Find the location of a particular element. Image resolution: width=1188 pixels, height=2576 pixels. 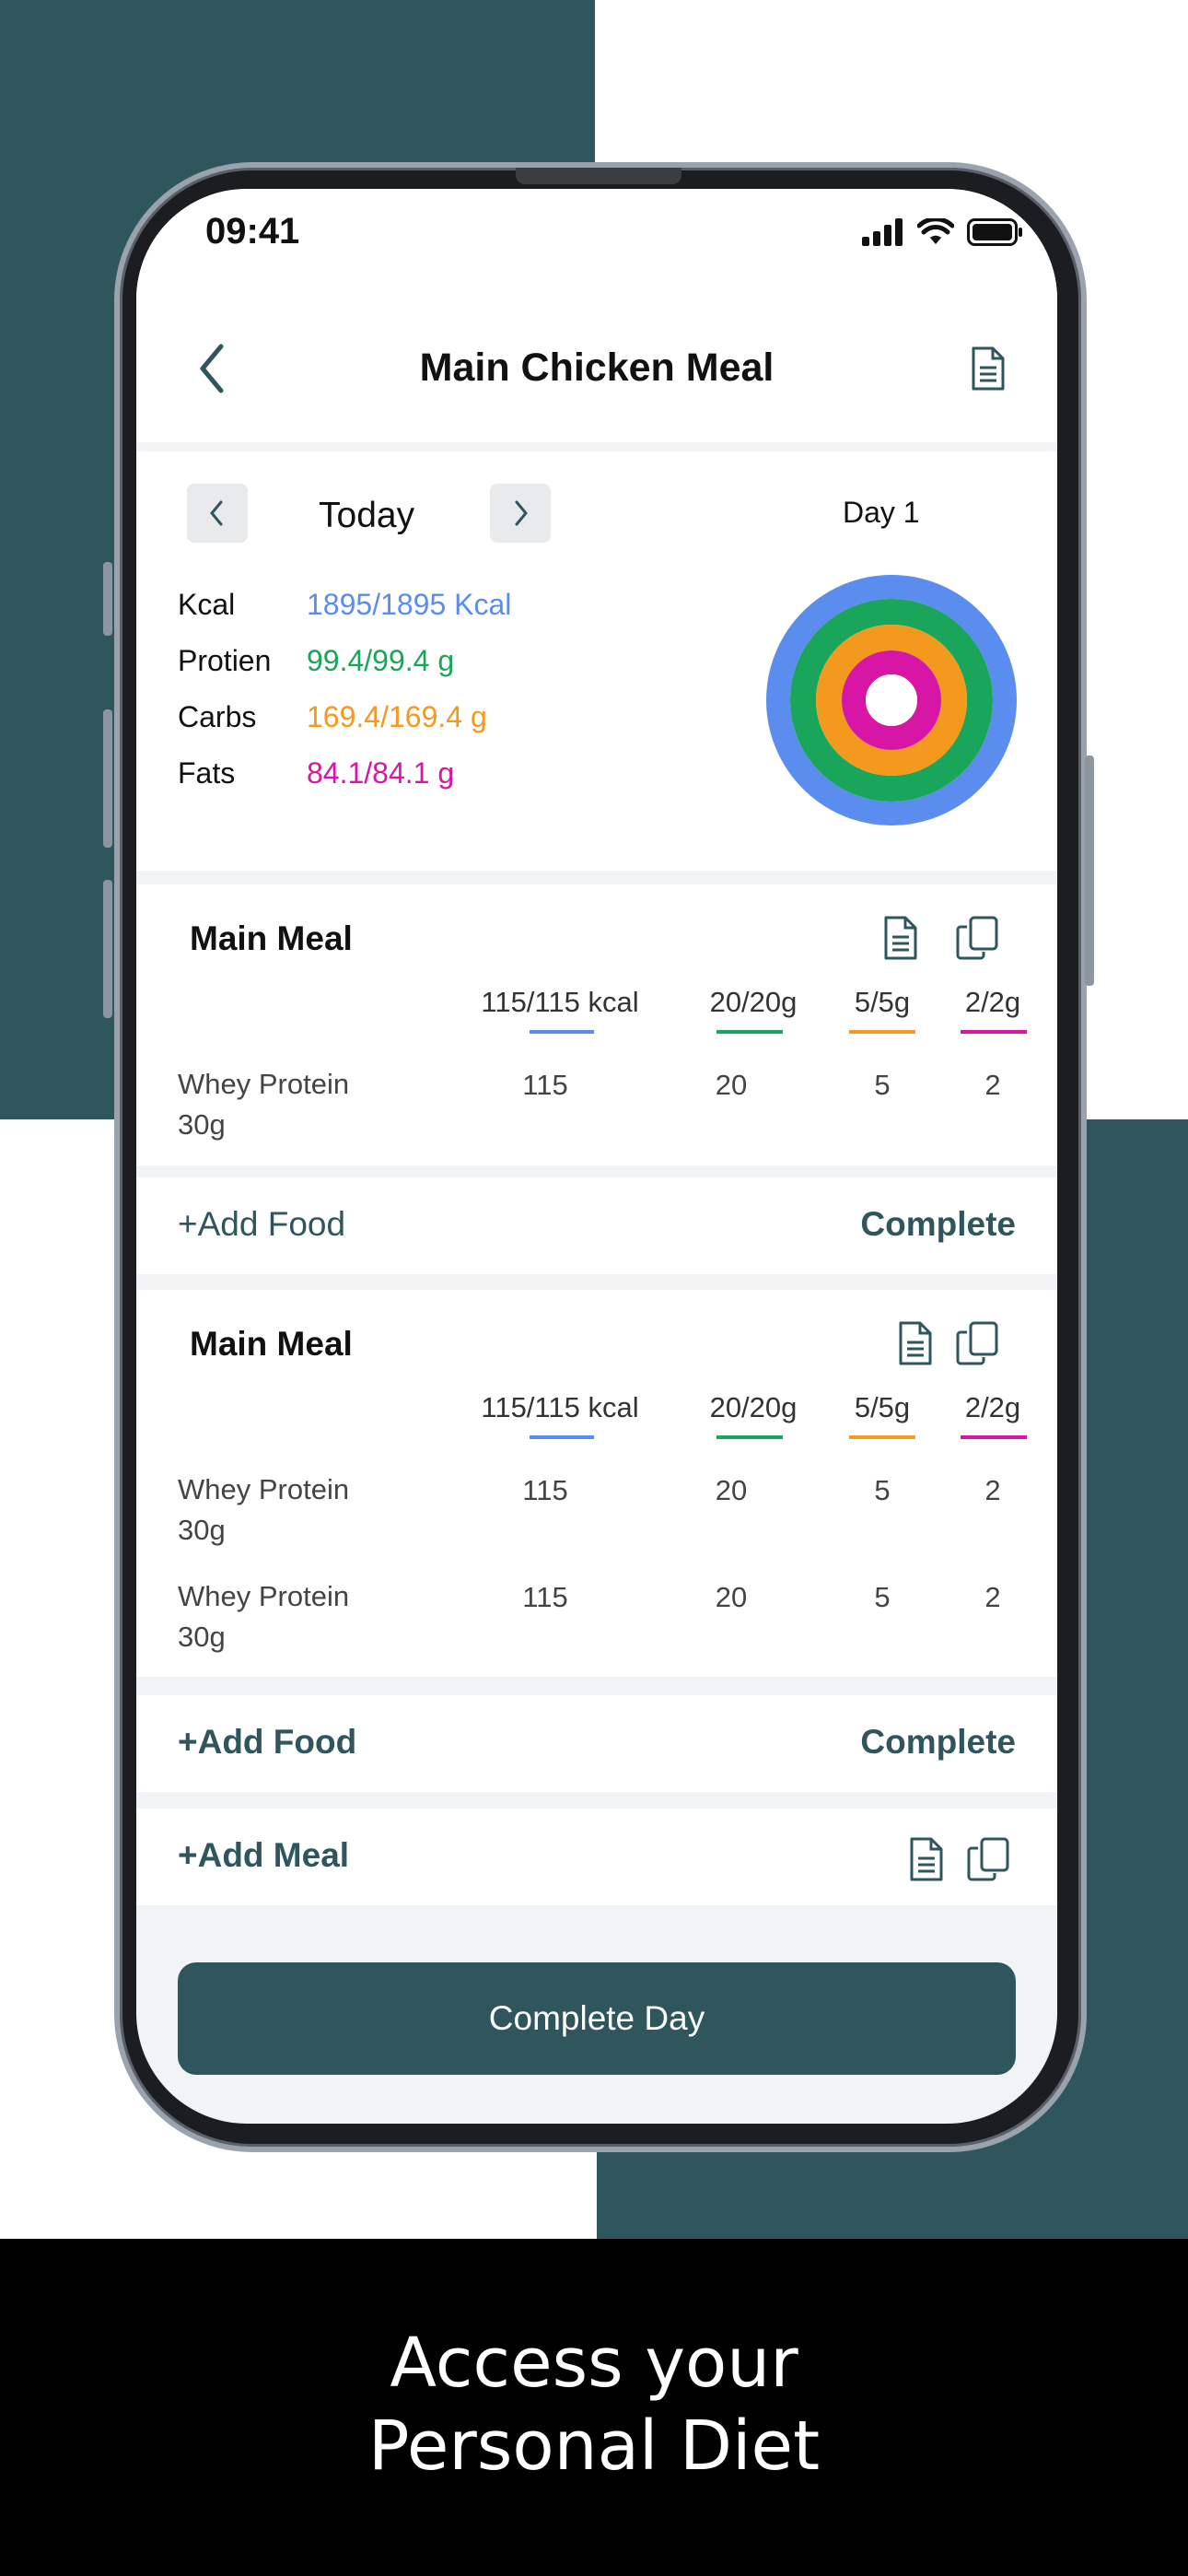

page-title: Main Chicken Meal is located at coordinates (597, 367).